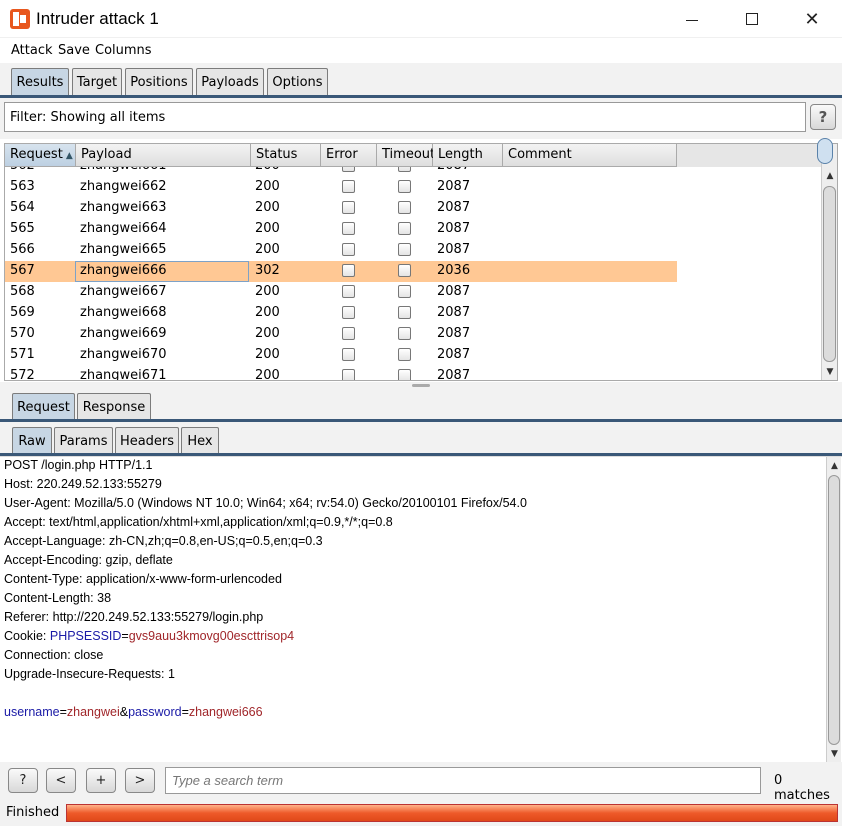 This screenshot has height=826, width=842. What do you see at coordinates (22, 186) in the screenshot?
I see `cell-request: 563` at bounding box center [22, 186].